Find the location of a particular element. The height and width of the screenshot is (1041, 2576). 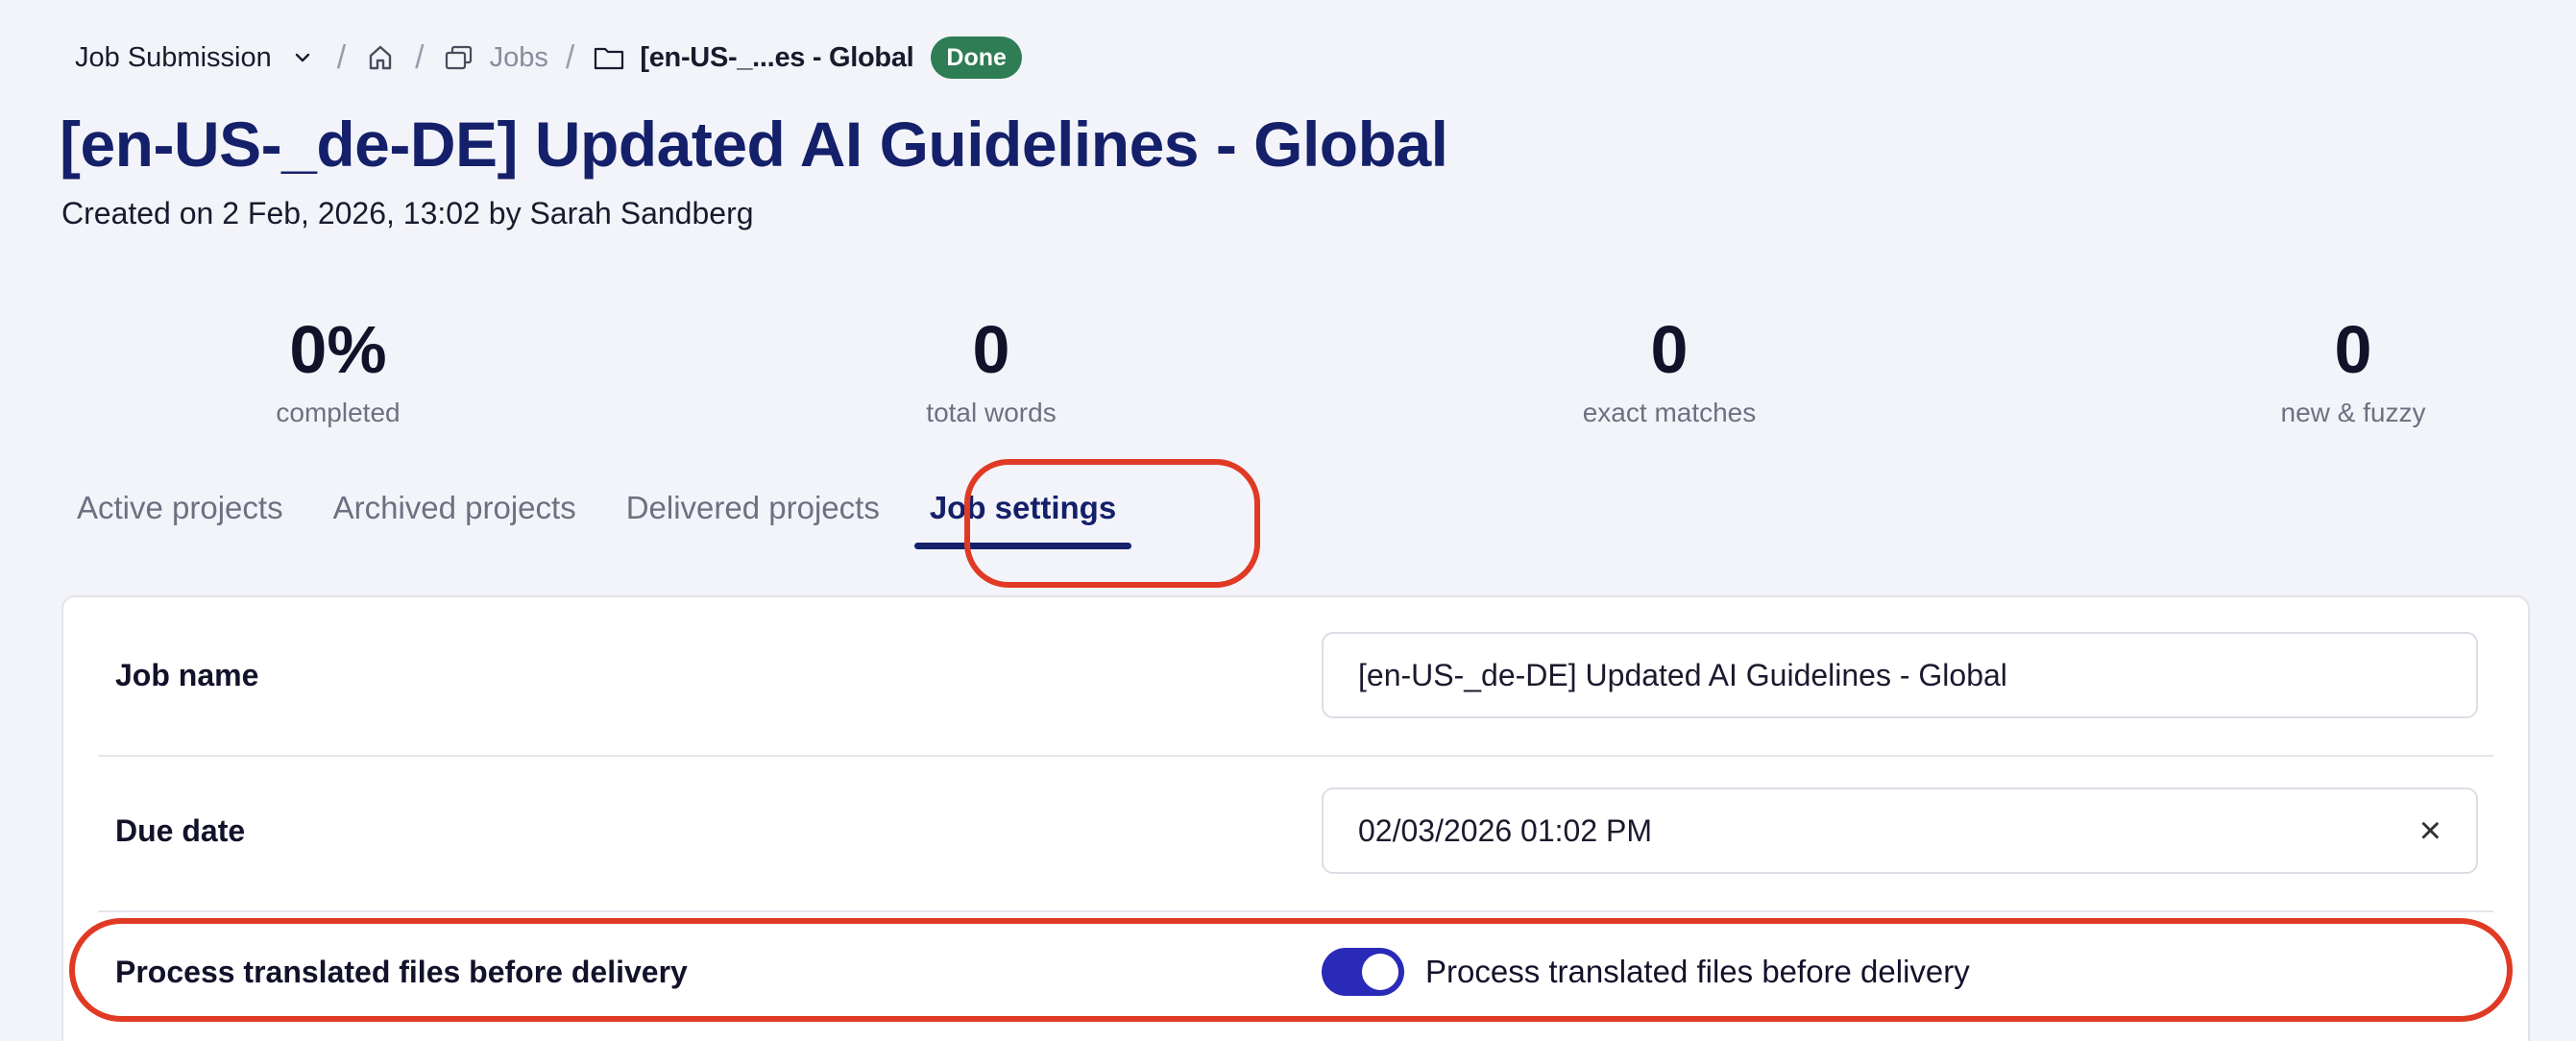

job-submission-dropdown: Job Submission is located at coordinates (197, 58).